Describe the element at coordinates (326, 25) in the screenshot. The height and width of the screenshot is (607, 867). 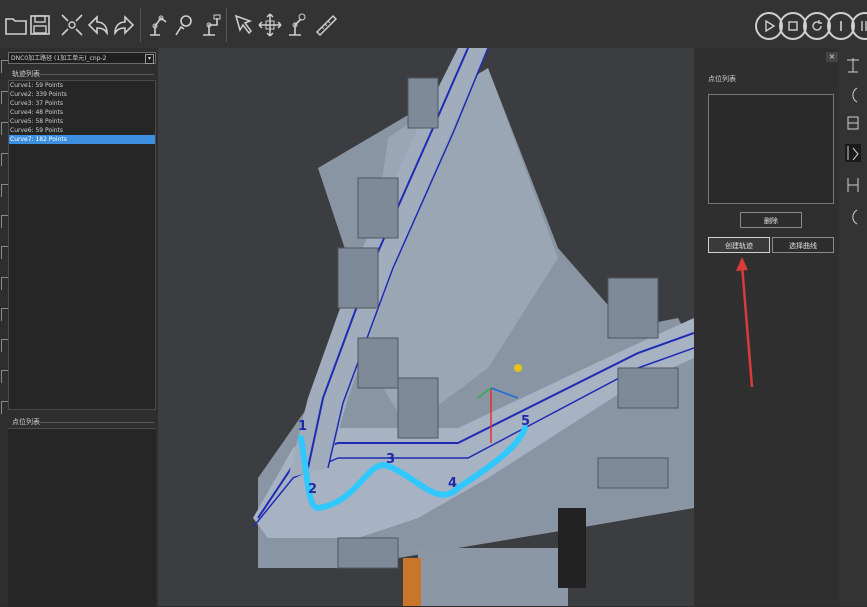
I see `ruler-icon` at that location.